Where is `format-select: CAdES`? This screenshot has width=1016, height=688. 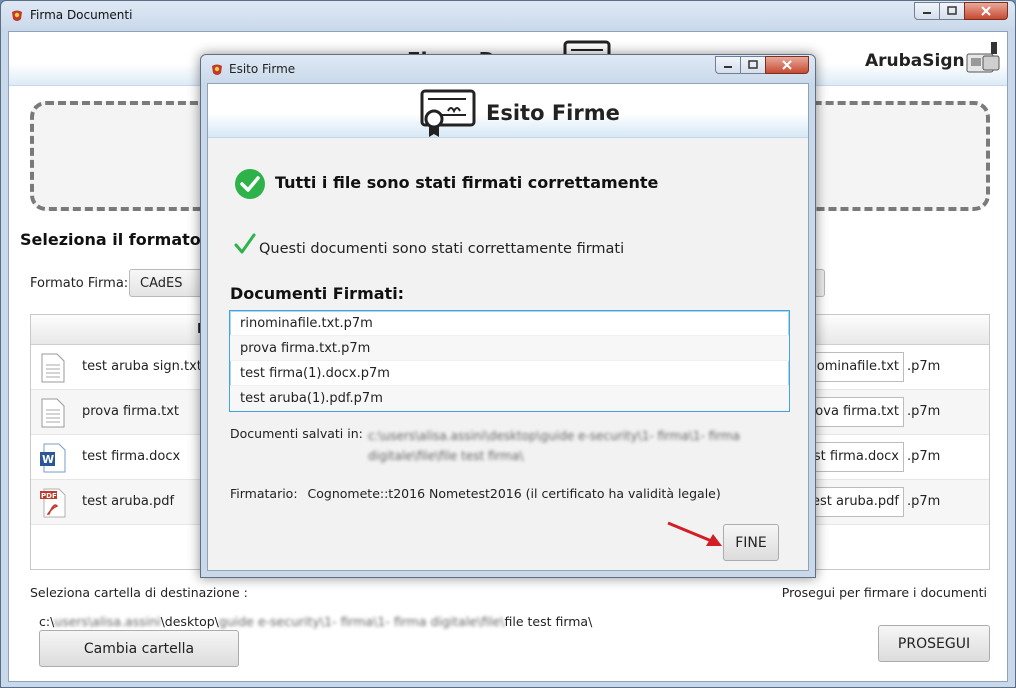
format-select: CAdES is located at coordinates (169, 283).